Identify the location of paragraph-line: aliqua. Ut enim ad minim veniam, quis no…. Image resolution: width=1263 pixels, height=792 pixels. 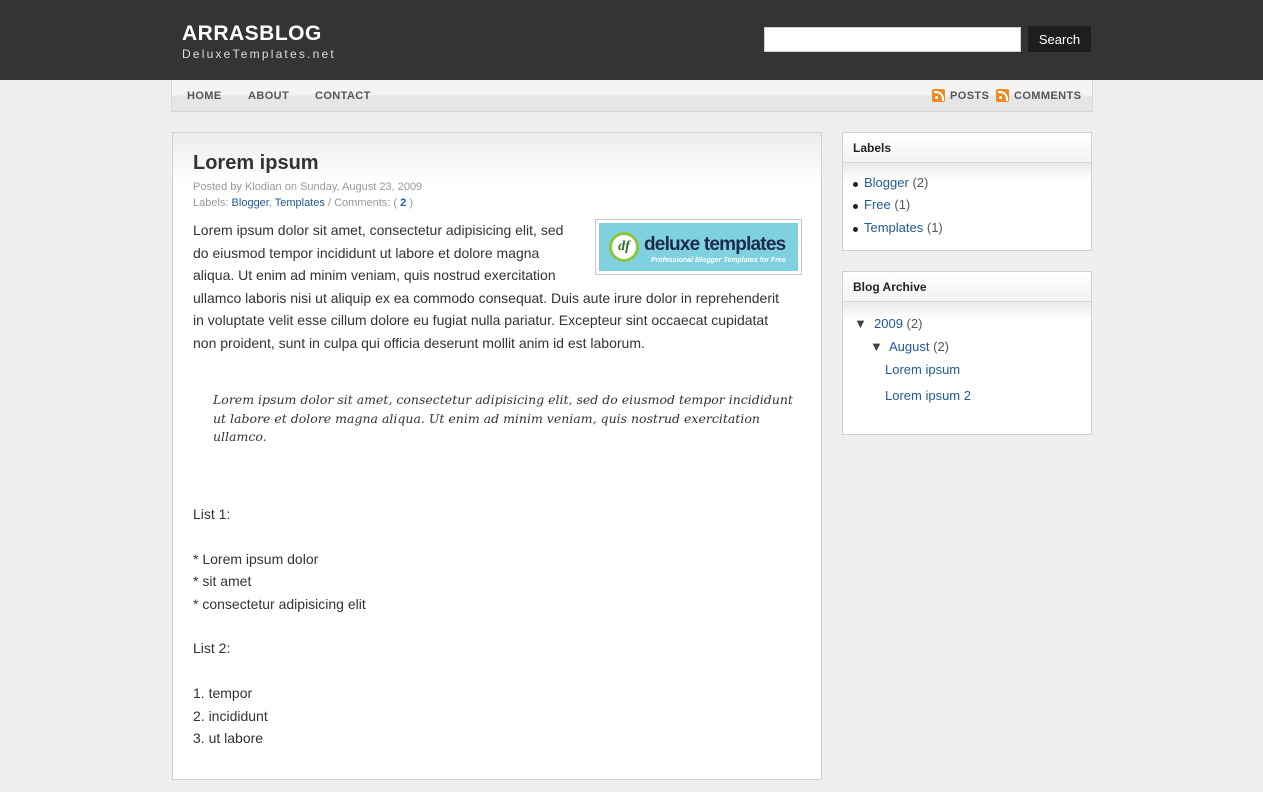
(374, 275).